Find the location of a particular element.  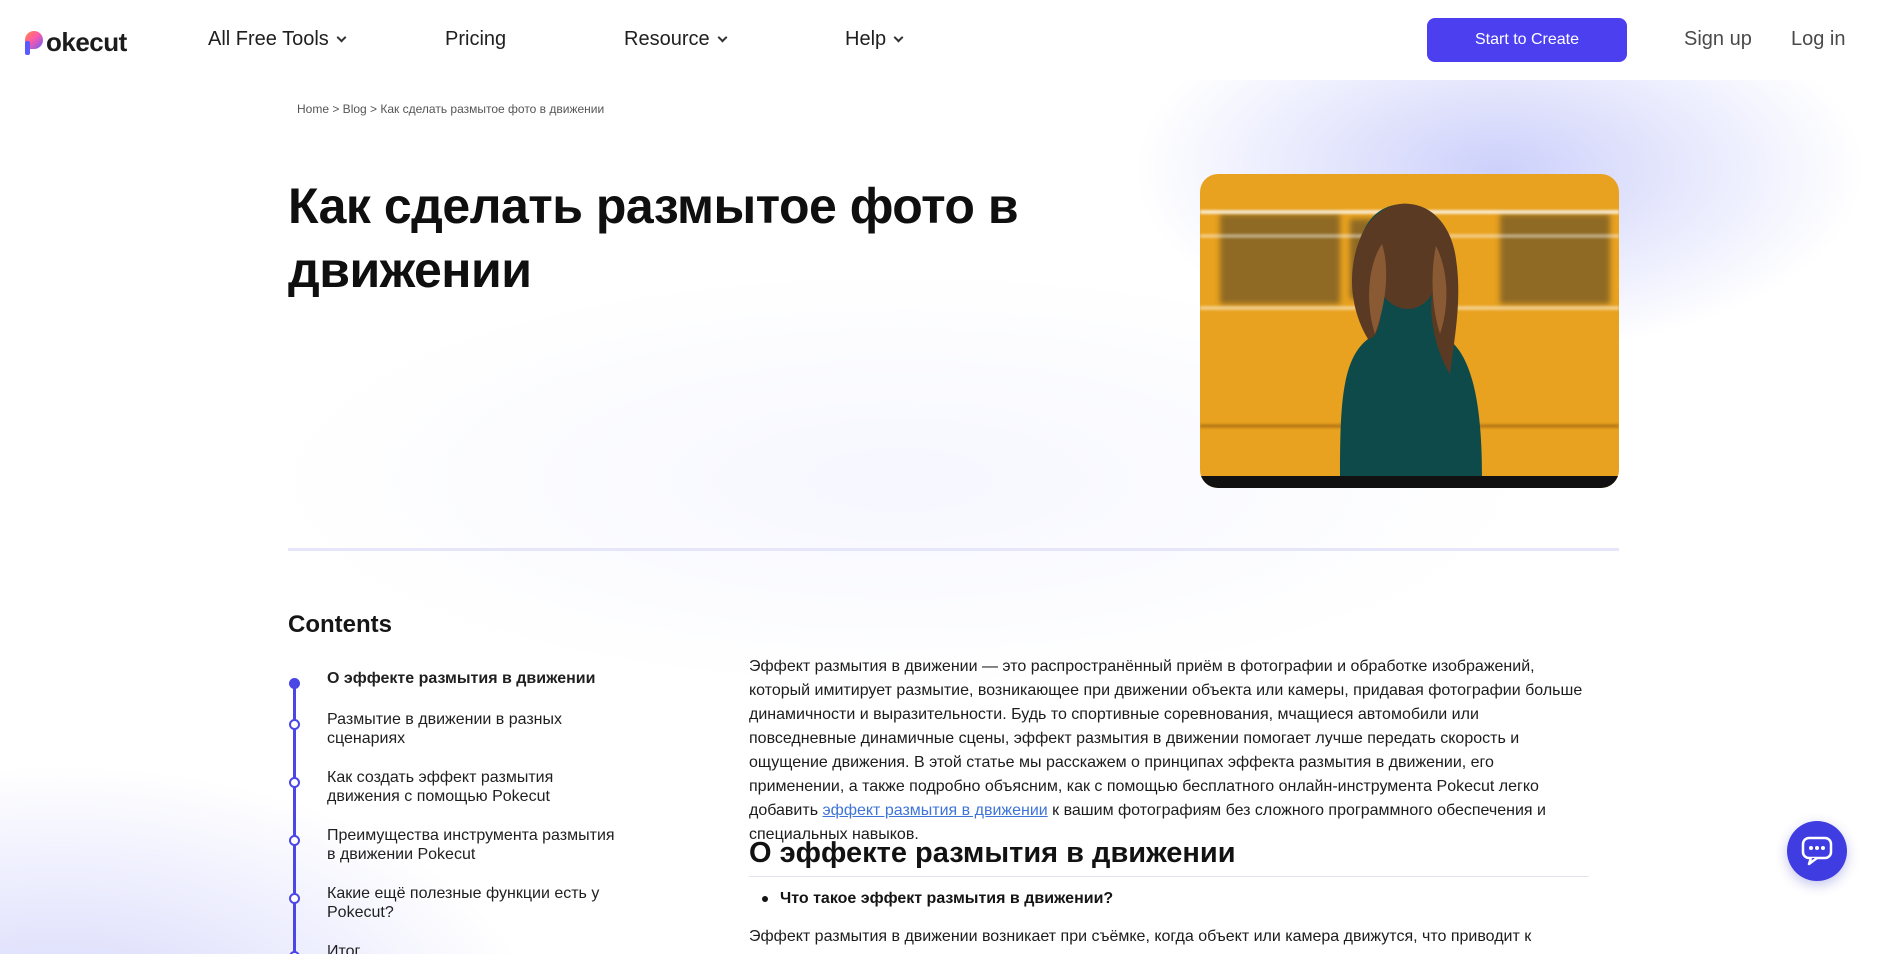

nav-resource: Resource is located at coordinates (676, 39).